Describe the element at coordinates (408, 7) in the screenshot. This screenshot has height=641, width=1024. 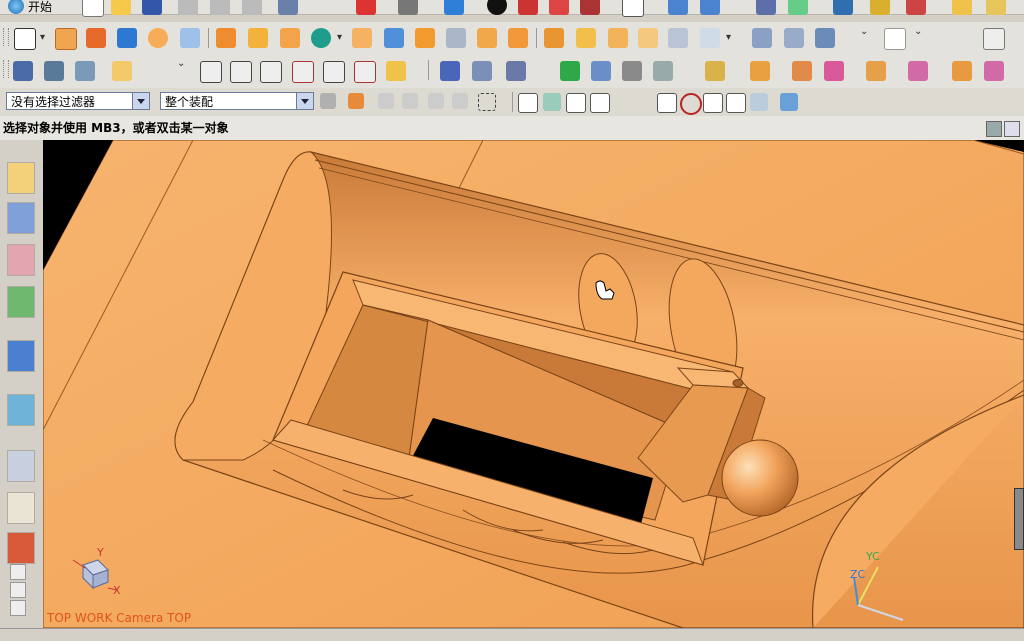
I see `orient-view-icon` at that location.